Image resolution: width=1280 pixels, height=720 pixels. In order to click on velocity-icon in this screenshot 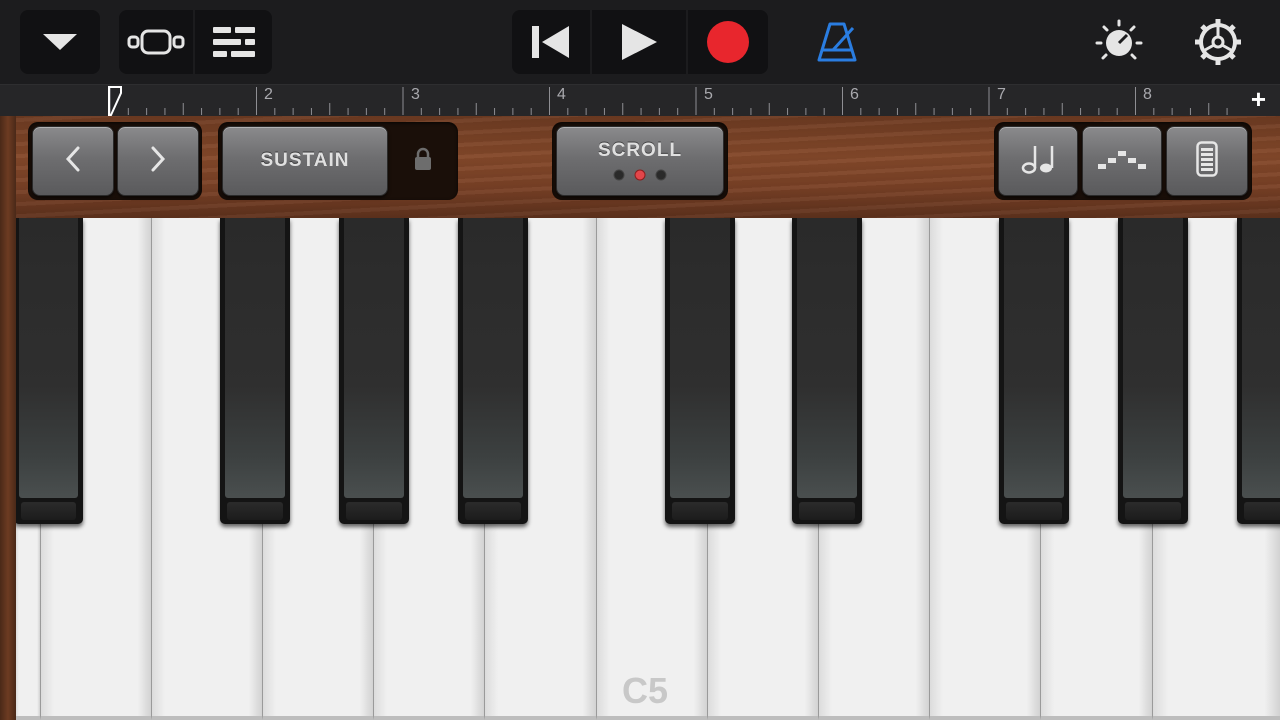, I will do `click(1207, 161)`.